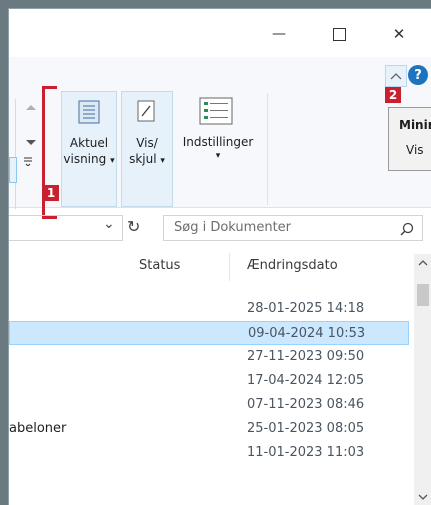 The image size is (431, 505). I want to click on show-hide-button: Vis/ skjul ▾, so click(147, 149).